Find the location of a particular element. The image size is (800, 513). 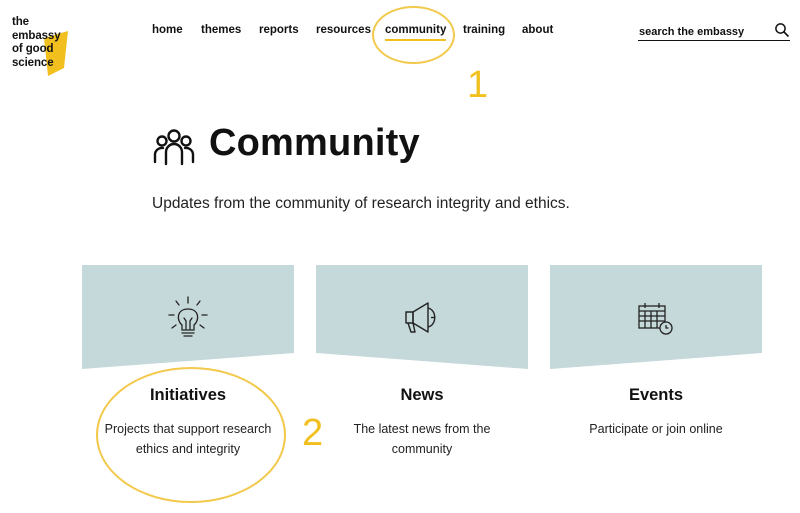

nav-resources: resources is located at coordinates (343, 30).